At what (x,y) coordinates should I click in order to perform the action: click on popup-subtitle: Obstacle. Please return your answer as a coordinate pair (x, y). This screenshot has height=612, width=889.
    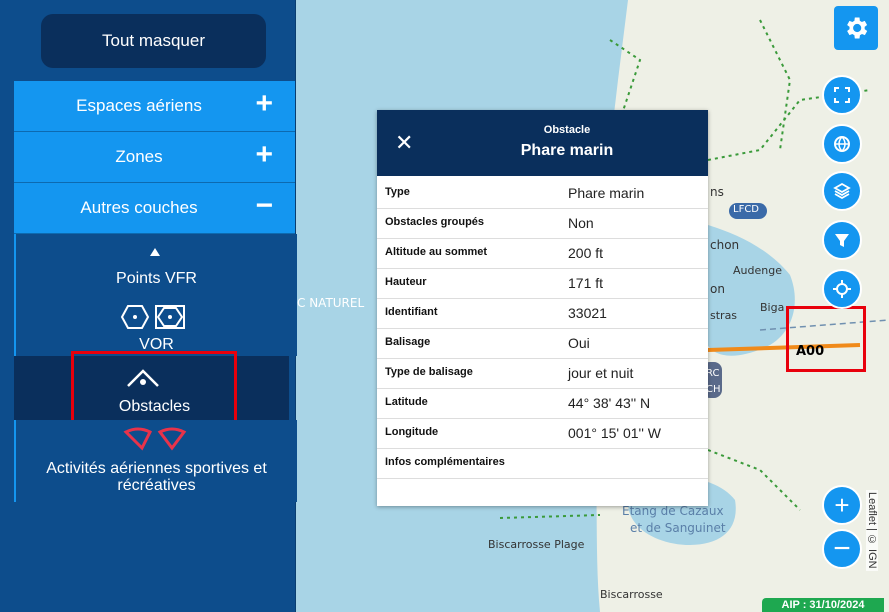
    Looking at the image, I should click on (567, 130).